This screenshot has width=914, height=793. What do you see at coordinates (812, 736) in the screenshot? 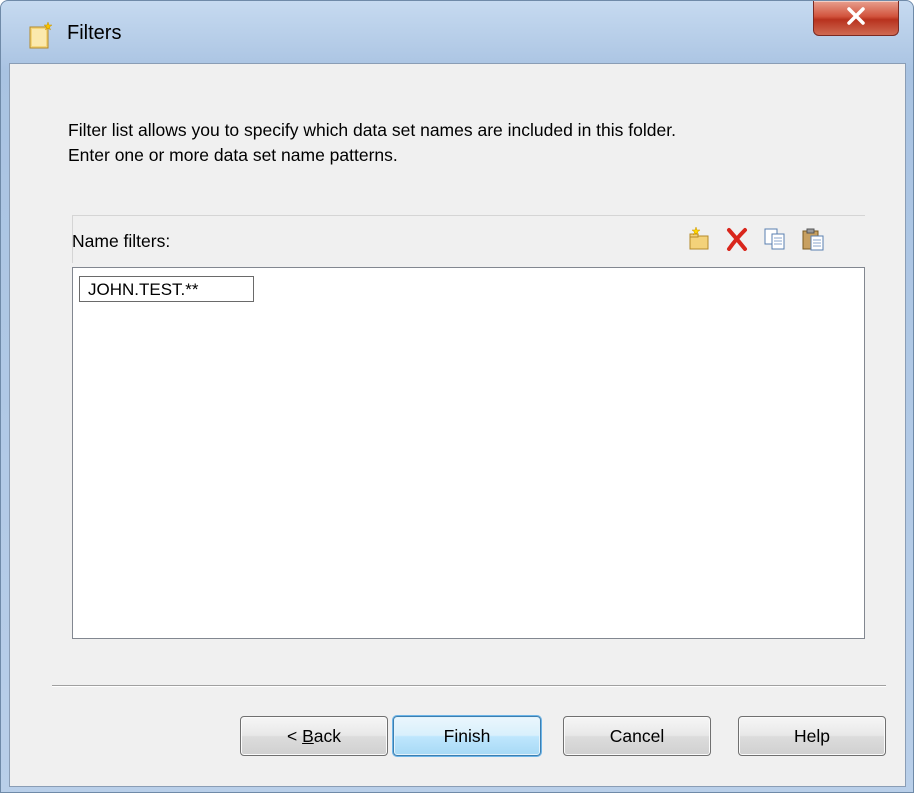
I see `help-button: Help` at bounding box center [812, 736].